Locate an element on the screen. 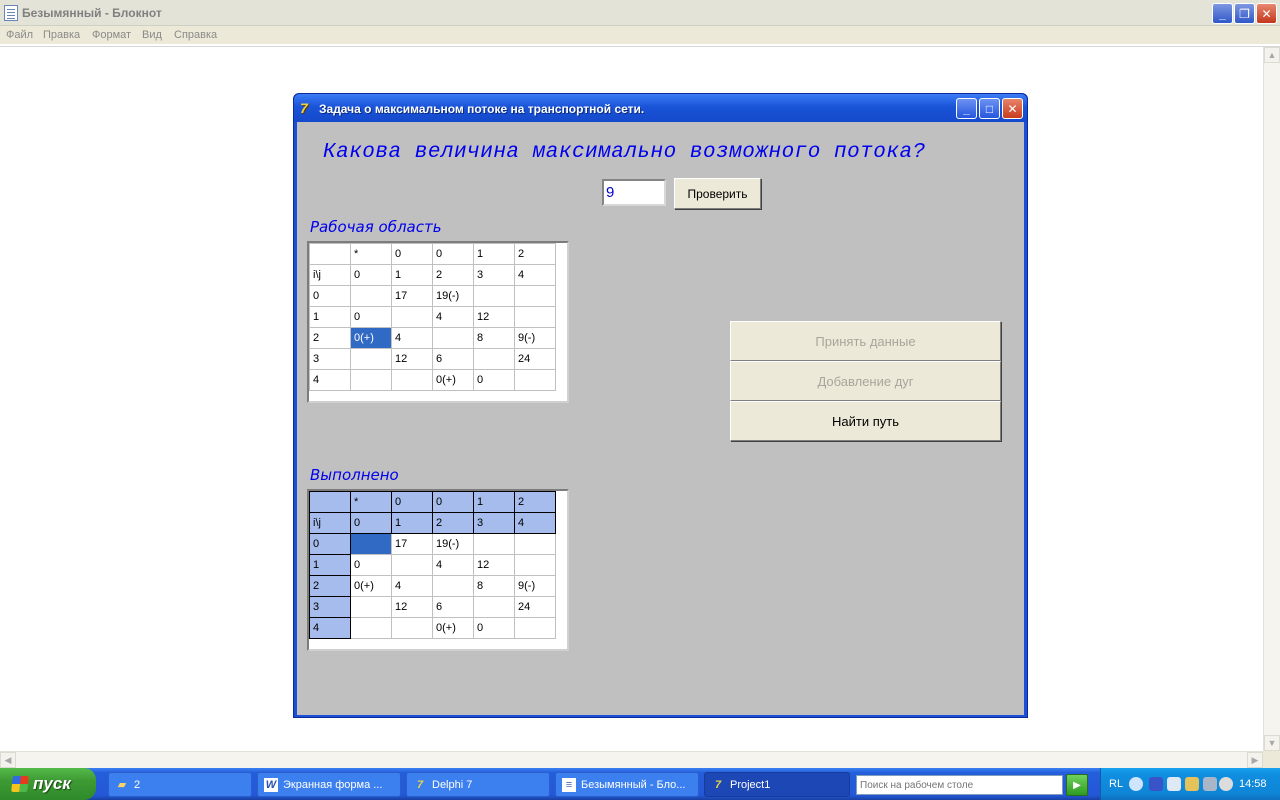 This screenshot has height=800, width=1280. dialog-minimize-button: _ is located at coordinates (966, 108).